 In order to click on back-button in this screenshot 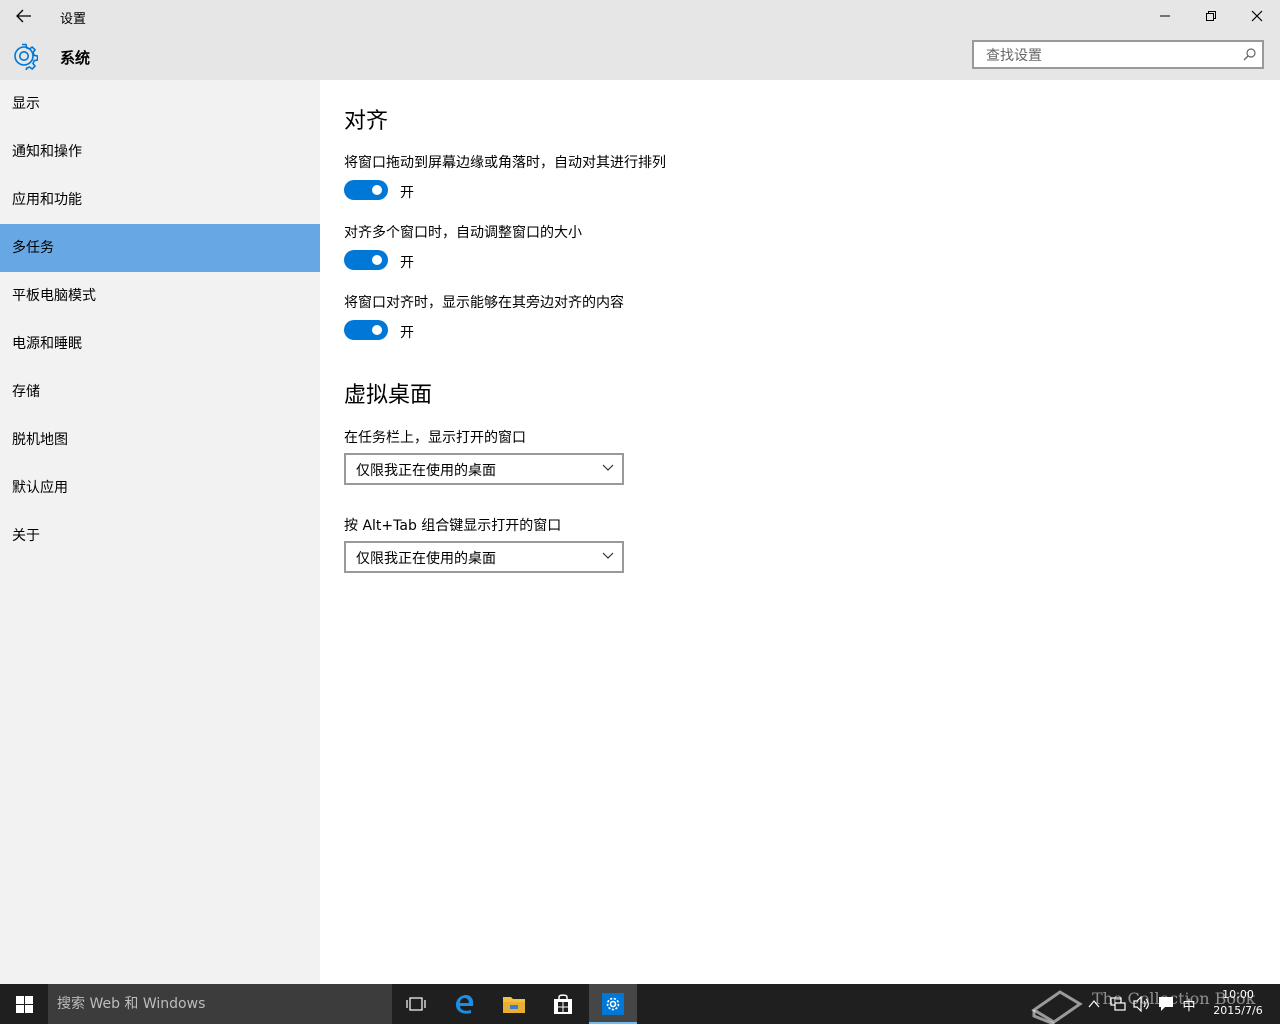, I will do `click(24, 16)`.